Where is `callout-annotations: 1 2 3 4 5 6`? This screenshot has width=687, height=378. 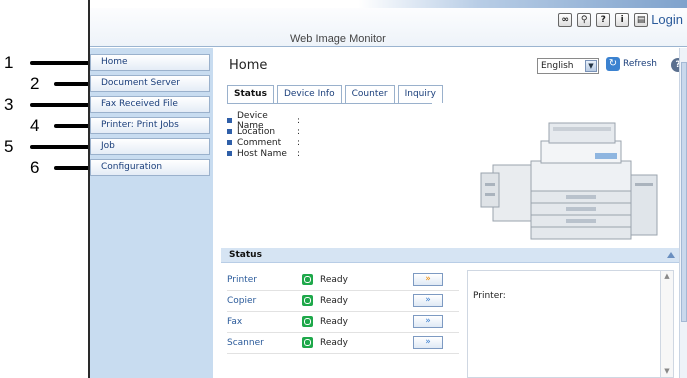
callout-annotations: 1 2 3 4 5 6 is located at coordinates (46, 189).